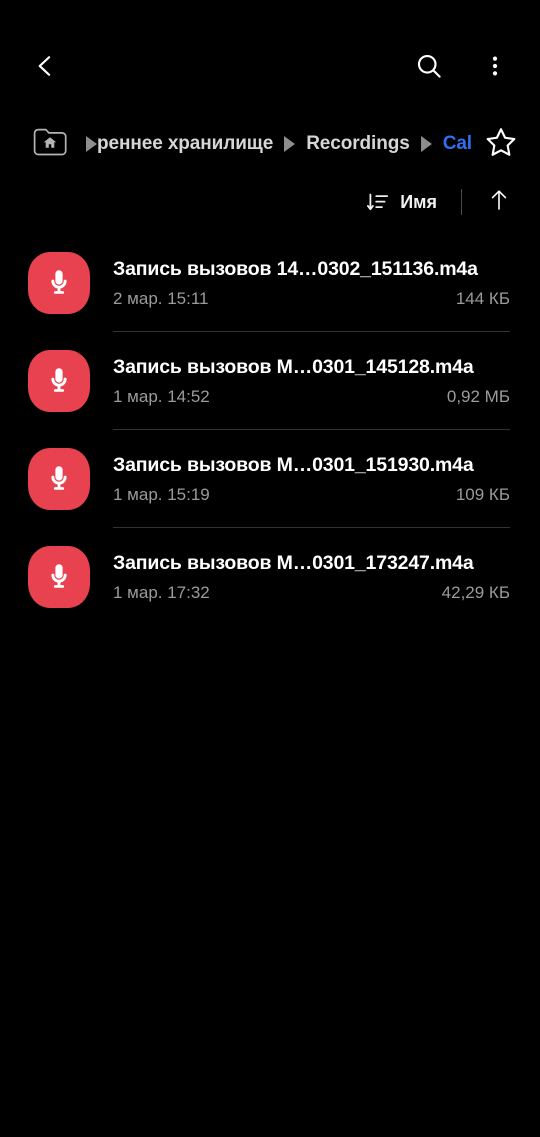 Image resolution: width=540 pixels, height=1137 pixels. I want to click on chevron-left-icon, so click(45, 68).